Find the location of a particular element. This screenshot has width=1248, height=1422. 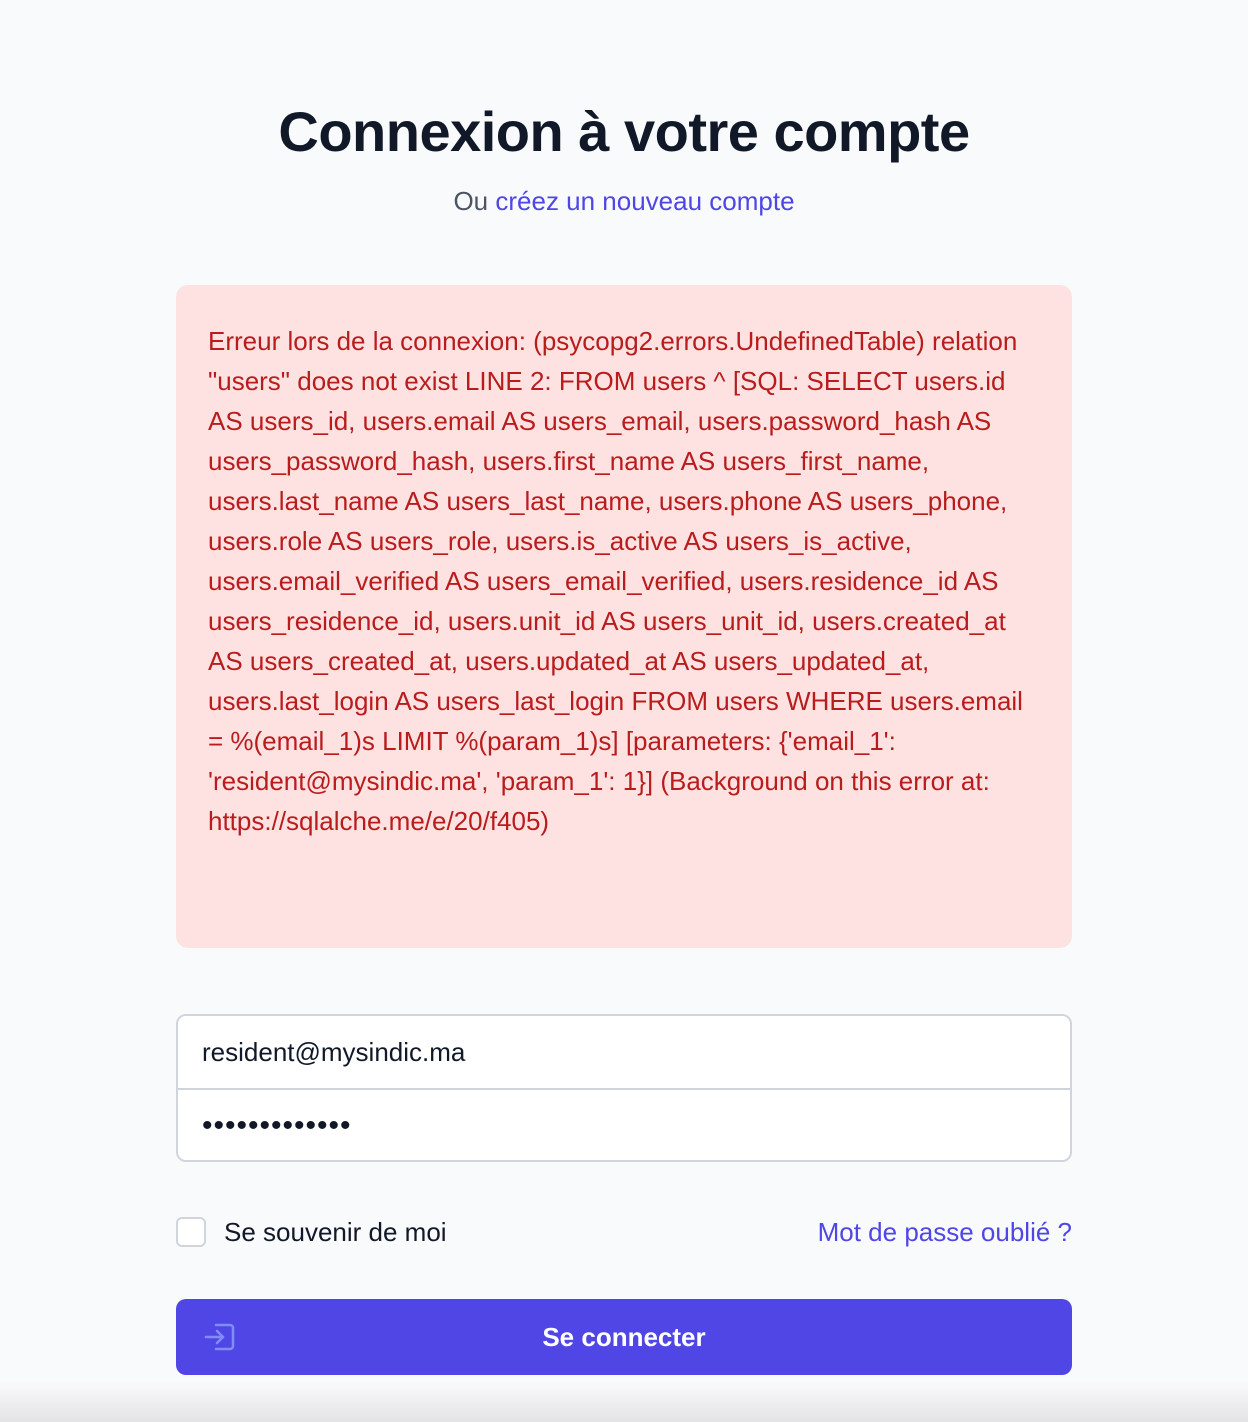

subtitle: Ou créez un nouveau compte is located at coordinates (624, 201).